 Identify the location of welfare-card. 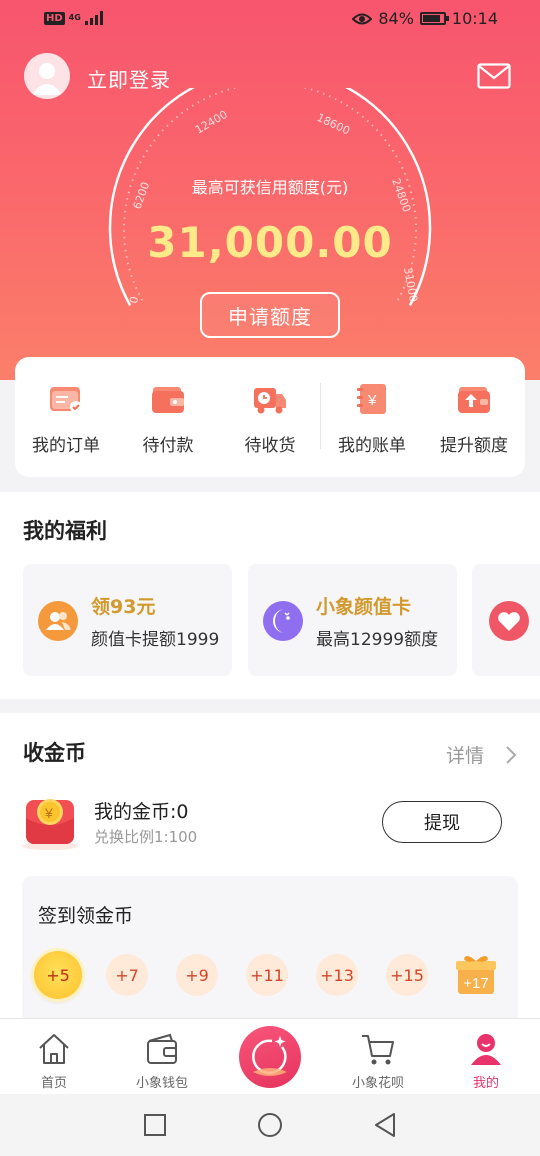
(506, 620).